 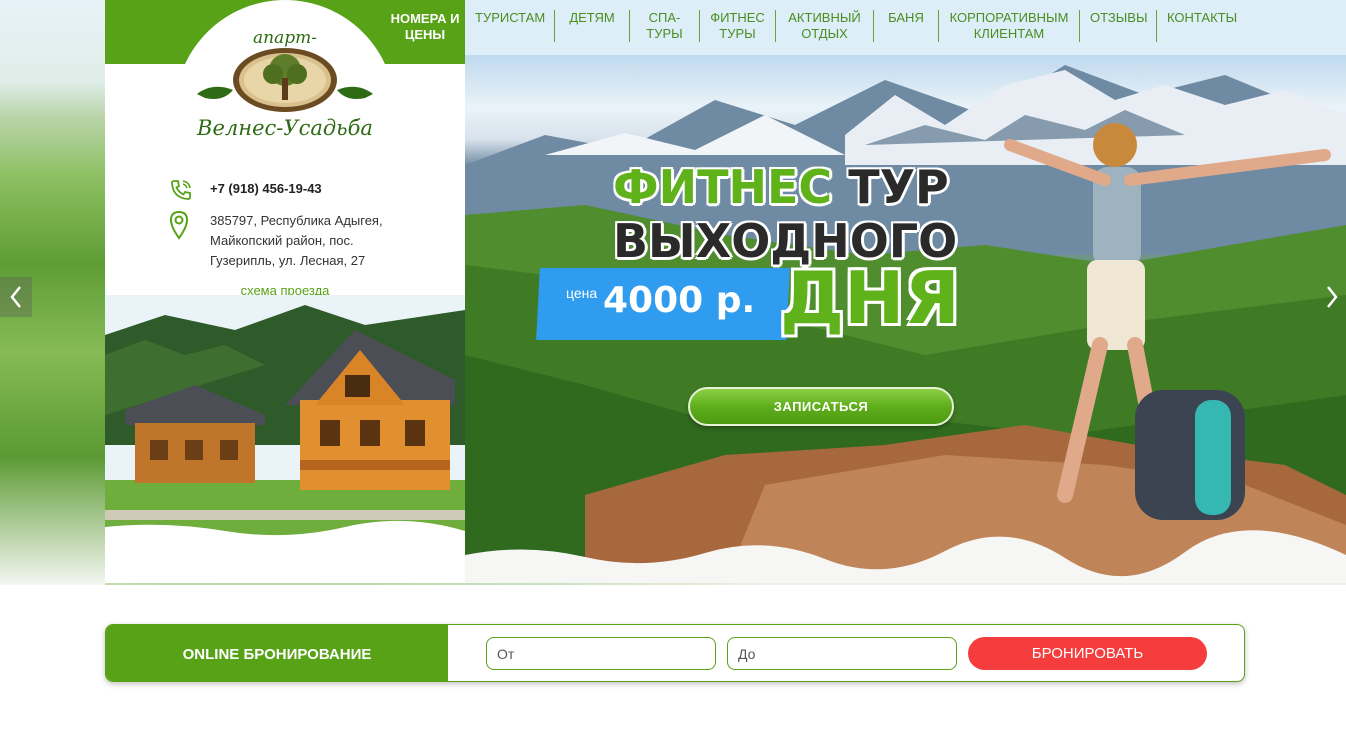 I want to click on headline-line-1: ФИТНЕС ТУР, so click(x=793, y=187).